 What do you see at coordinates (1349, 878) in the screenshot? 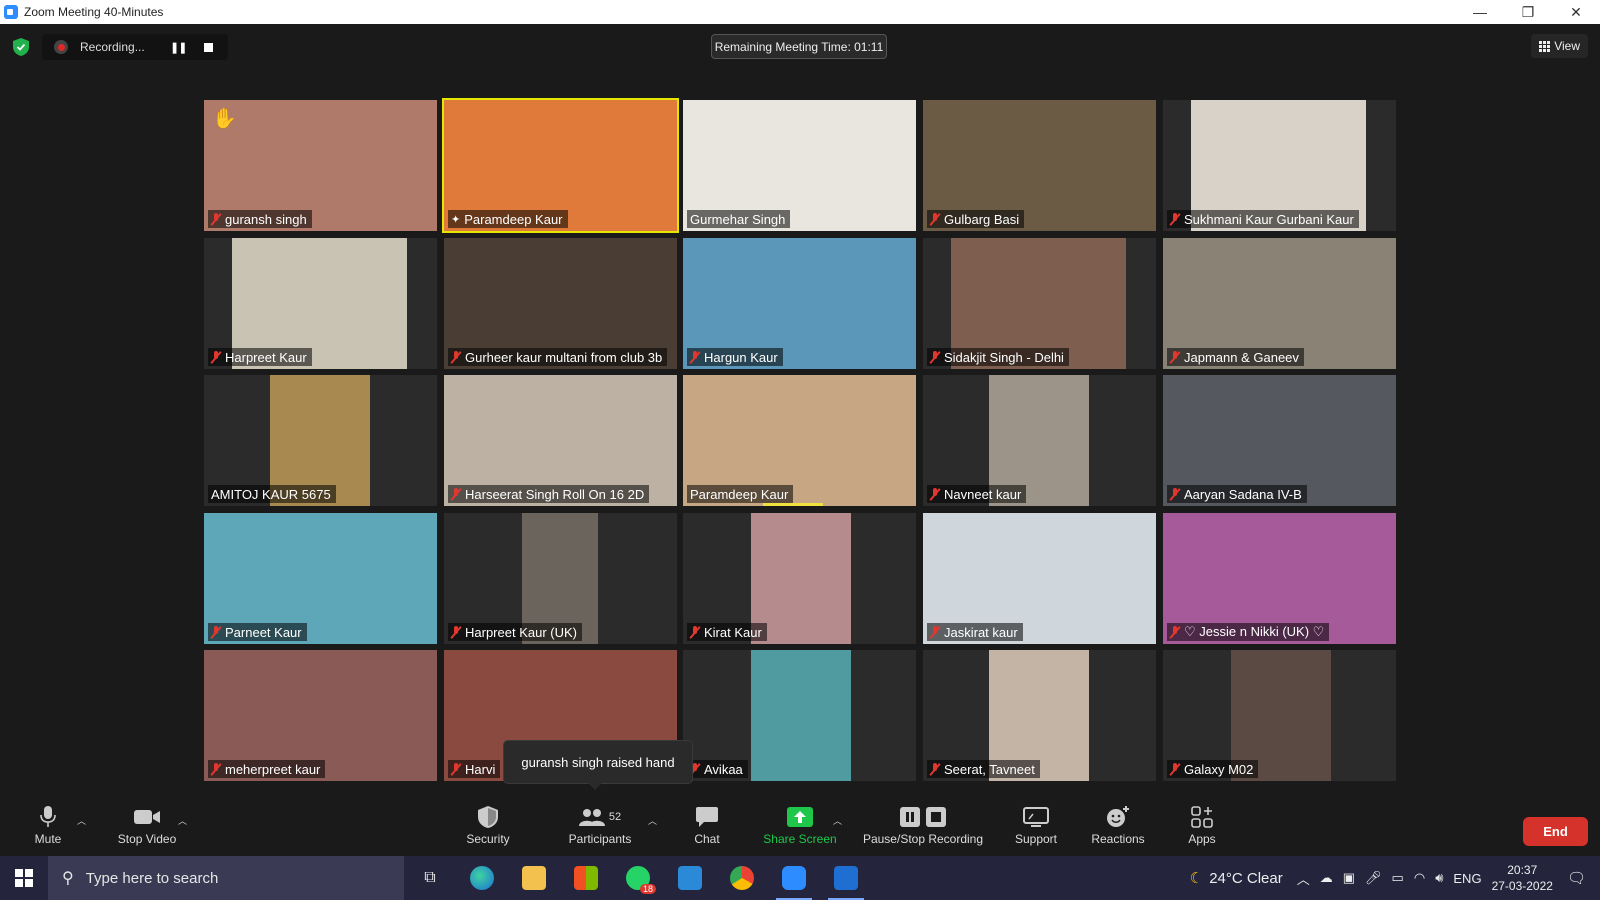
I see `meet-now-icon: ▣` at bounding box center [1349, 878].